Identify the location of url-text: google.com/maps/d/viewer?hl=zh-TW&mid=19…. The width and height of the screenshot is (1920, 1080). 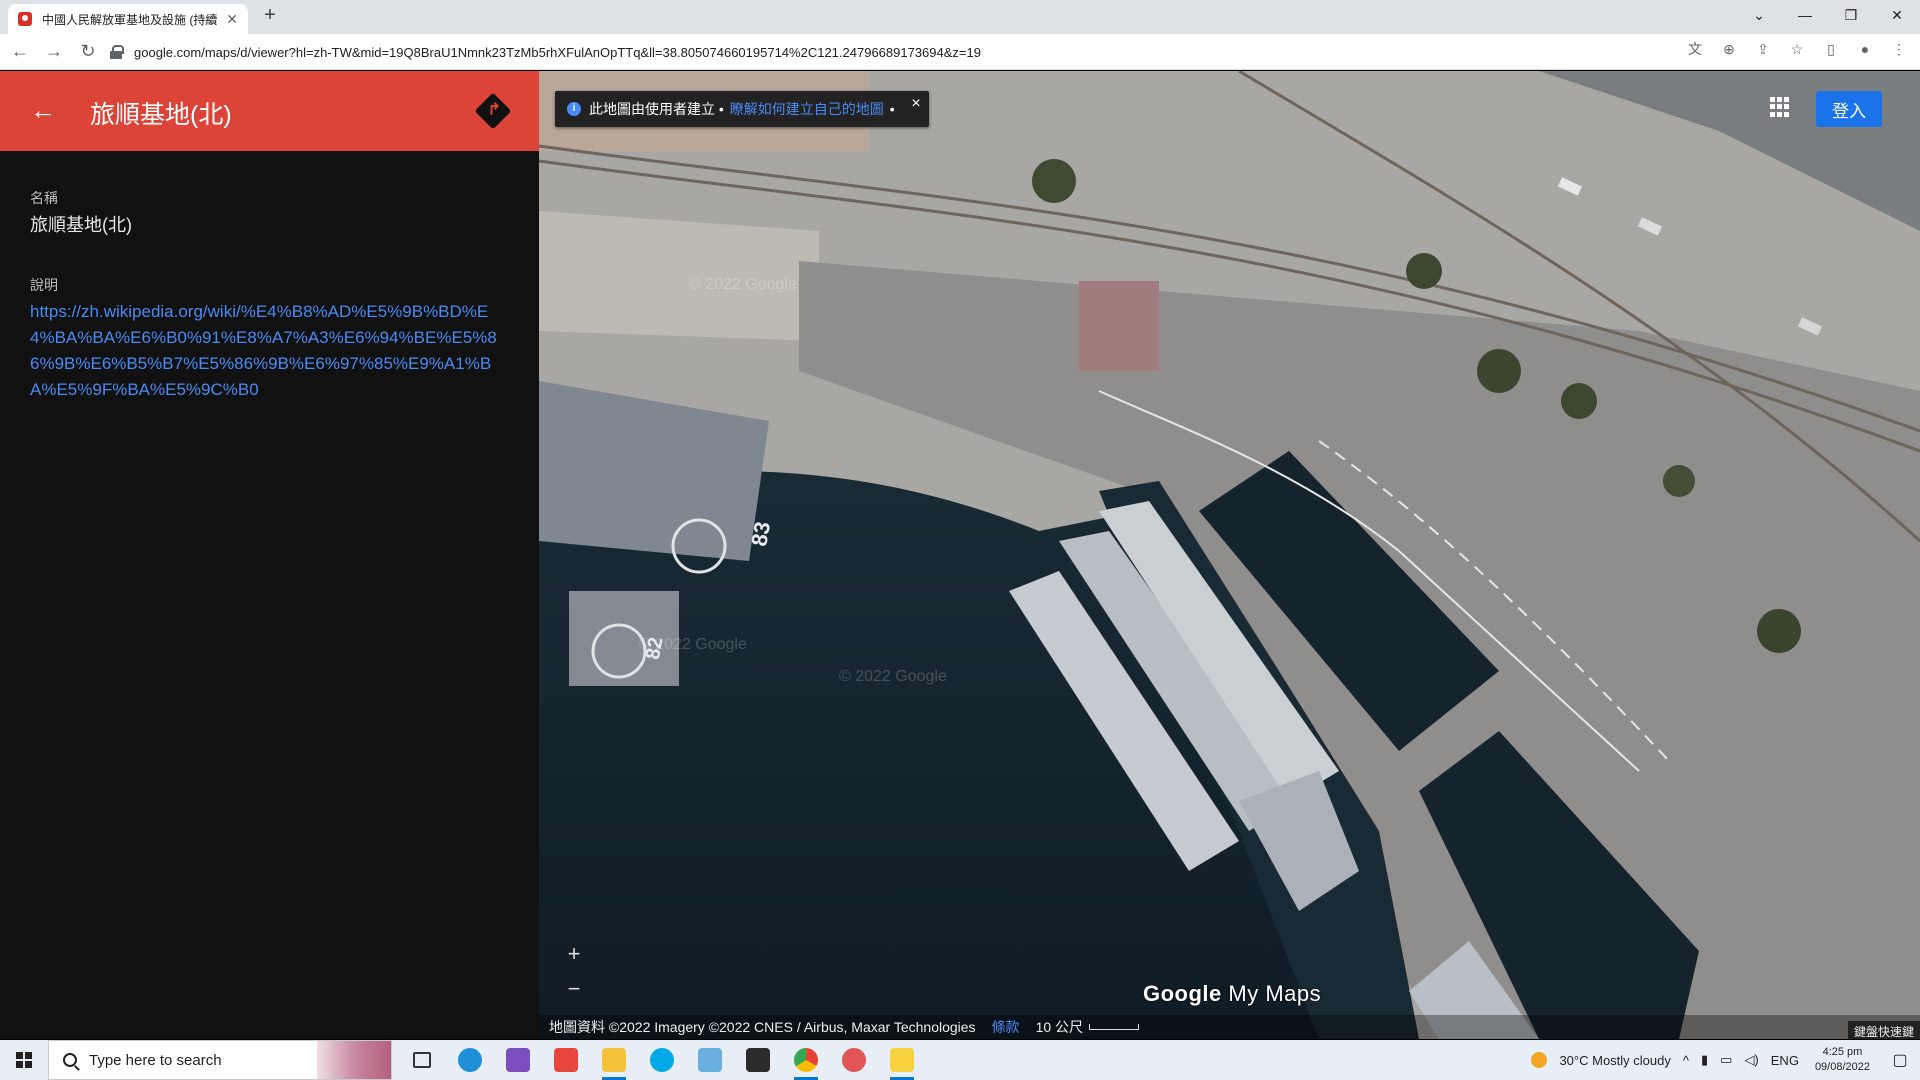
(557, 52).